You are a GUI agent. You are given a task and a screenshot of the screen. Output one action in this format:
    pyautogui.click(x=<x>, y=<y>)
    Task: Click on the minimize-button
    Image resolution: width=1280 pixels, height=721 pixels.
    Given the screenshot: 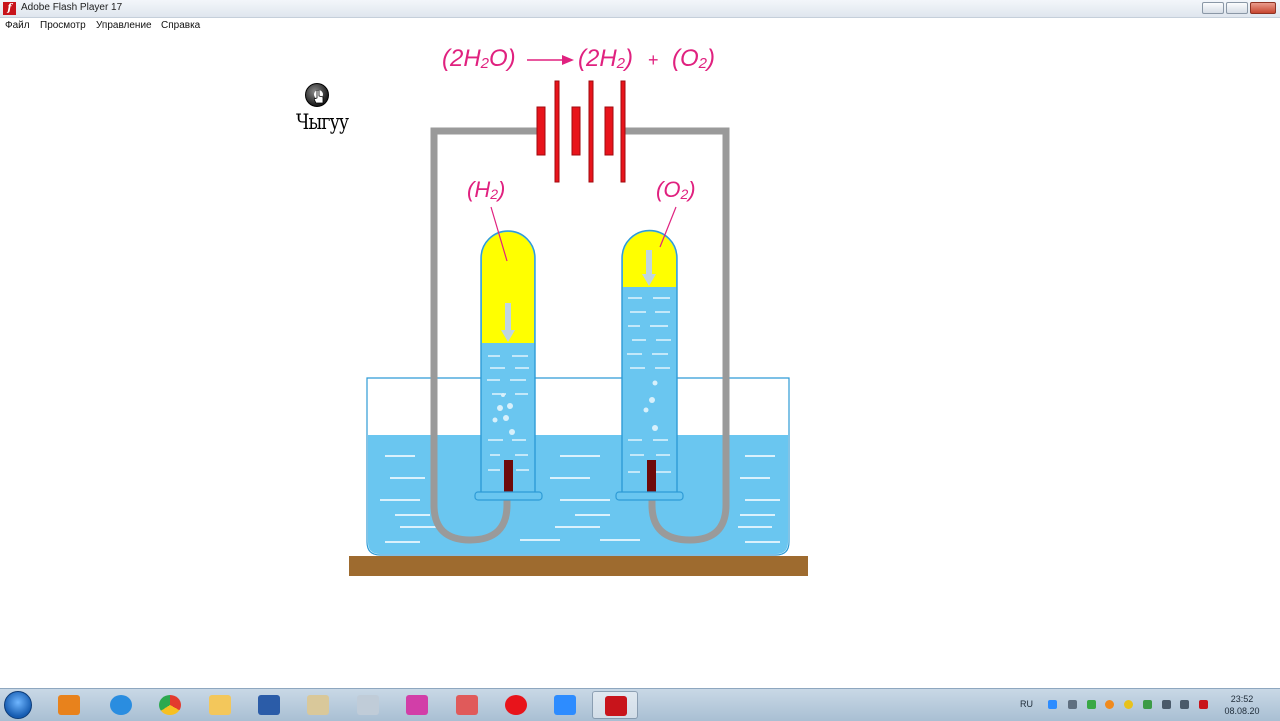 What is the action you would take?
    pyautogui.click(x=1213, y=8)
    